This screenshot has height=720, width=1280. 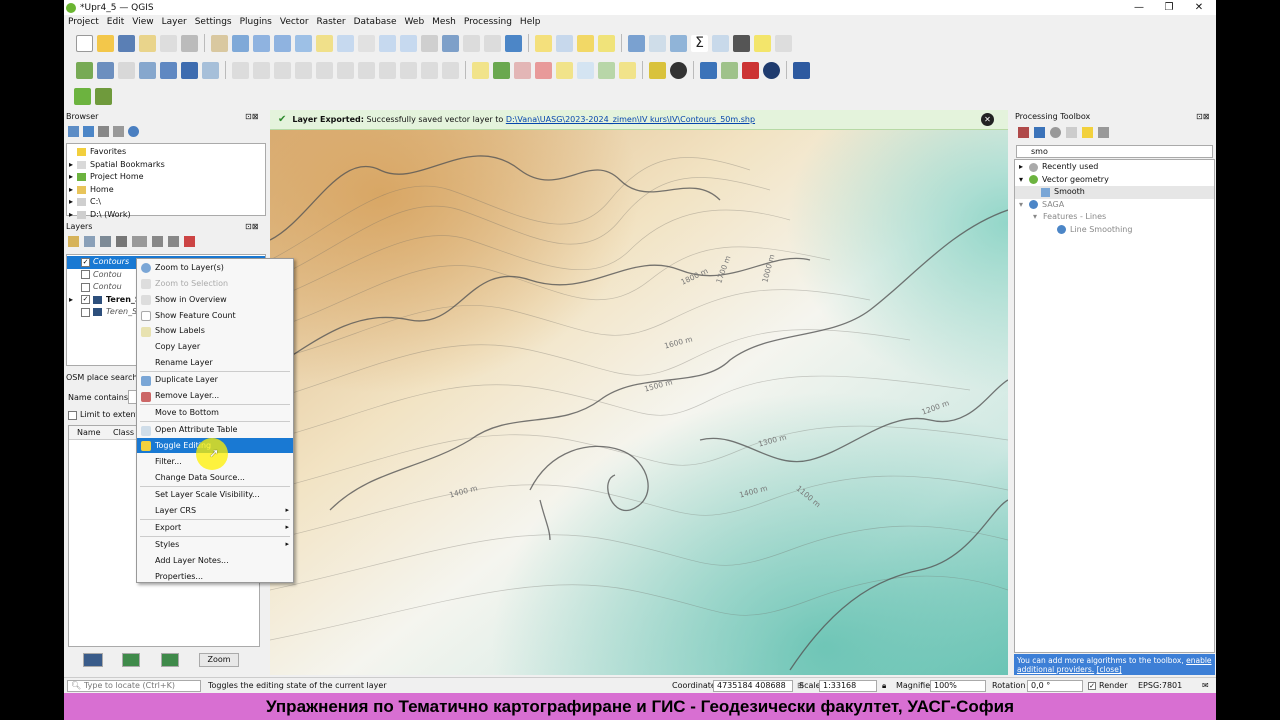 What do you see at coordinates (1023, 132) in the screenshot?
I see `models-icon` at bounding box center [1023, 132].